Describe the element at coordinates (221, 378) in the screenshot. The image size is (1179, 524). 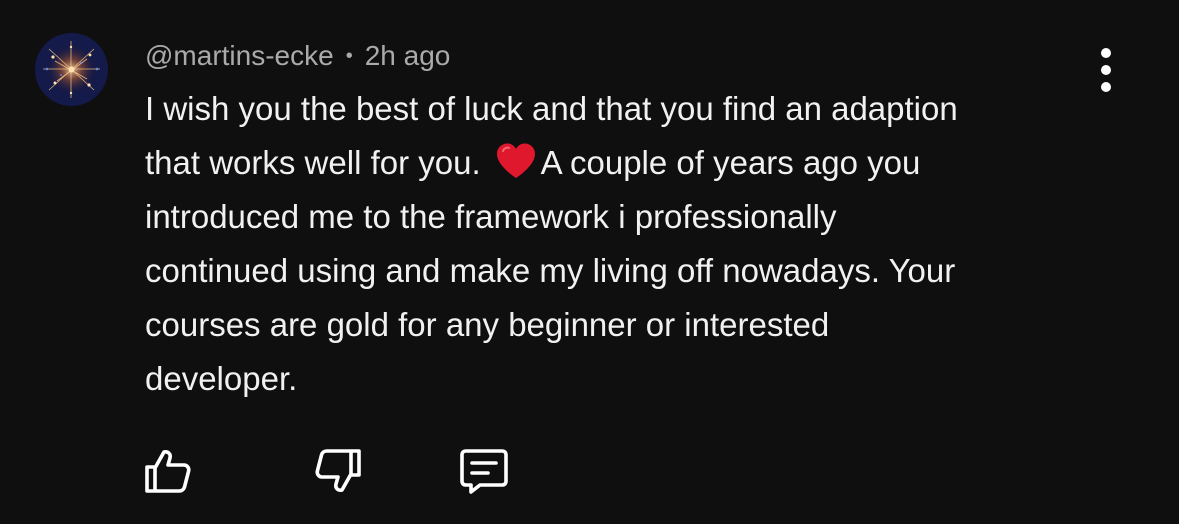
I see `comment-text-line: developer.` at that location.